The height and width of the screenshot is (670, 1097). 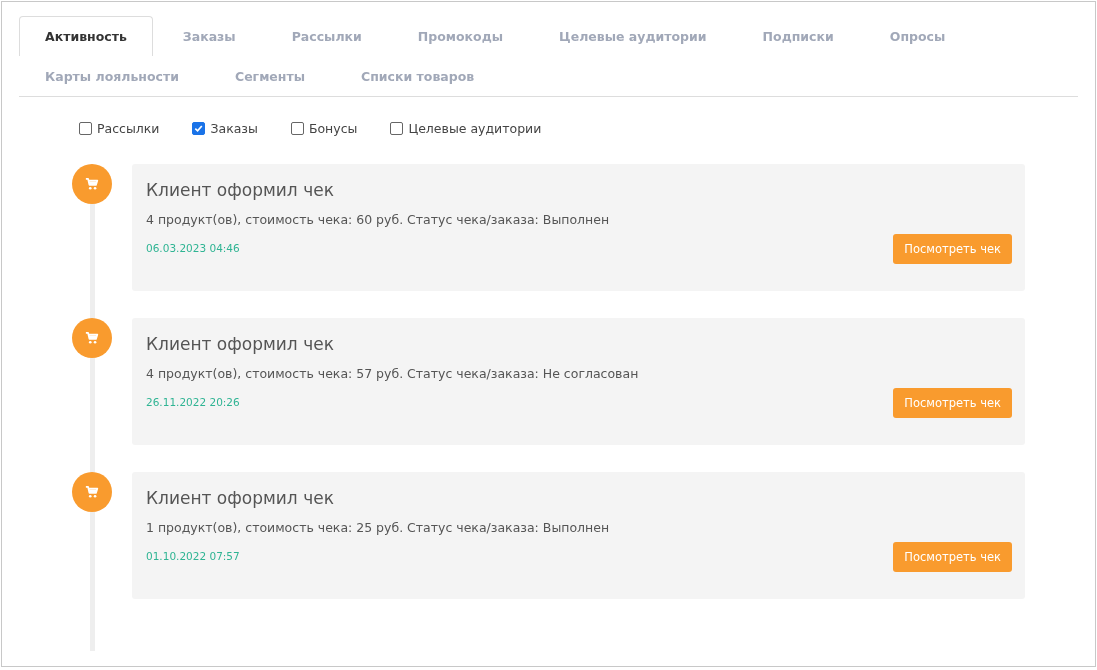 I want to click on tab: Заказы, so click(x=209, y=36).